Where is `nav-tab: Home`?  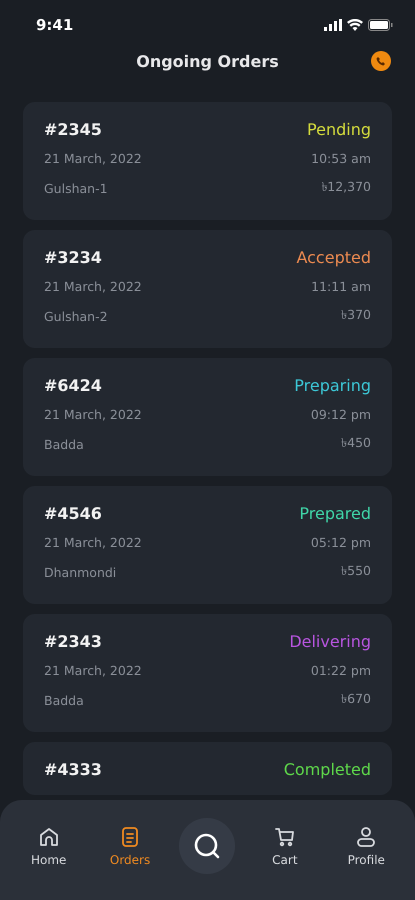
nav-tab: Home is located at coordinates (48, 846).